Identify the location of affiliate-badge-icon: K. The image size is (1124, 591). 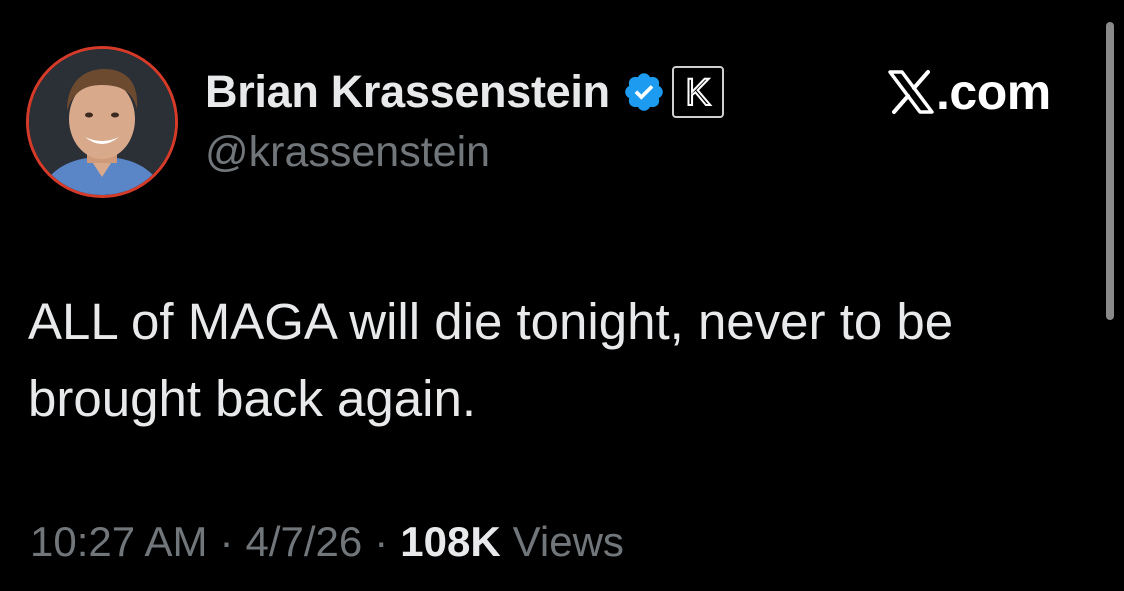
(697, 92).